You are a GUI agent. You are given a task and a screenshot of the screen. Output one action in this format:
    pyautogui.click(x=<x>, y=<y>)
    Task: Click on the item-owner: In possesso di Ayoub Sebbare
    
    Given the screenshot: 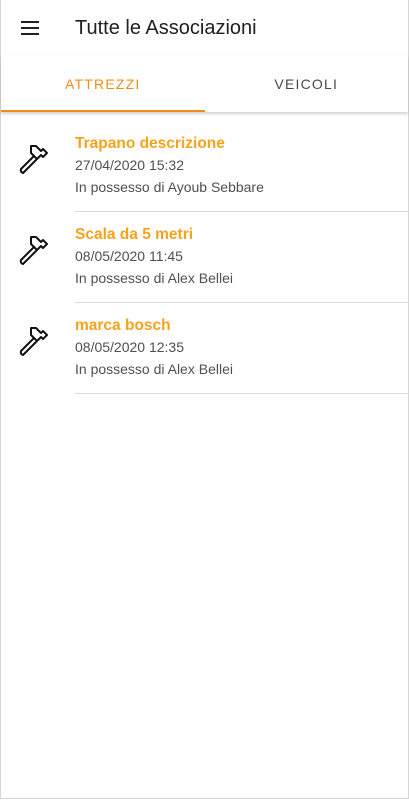 What is the action you would take?
    pyautogui.click(x=169, y=187)
    